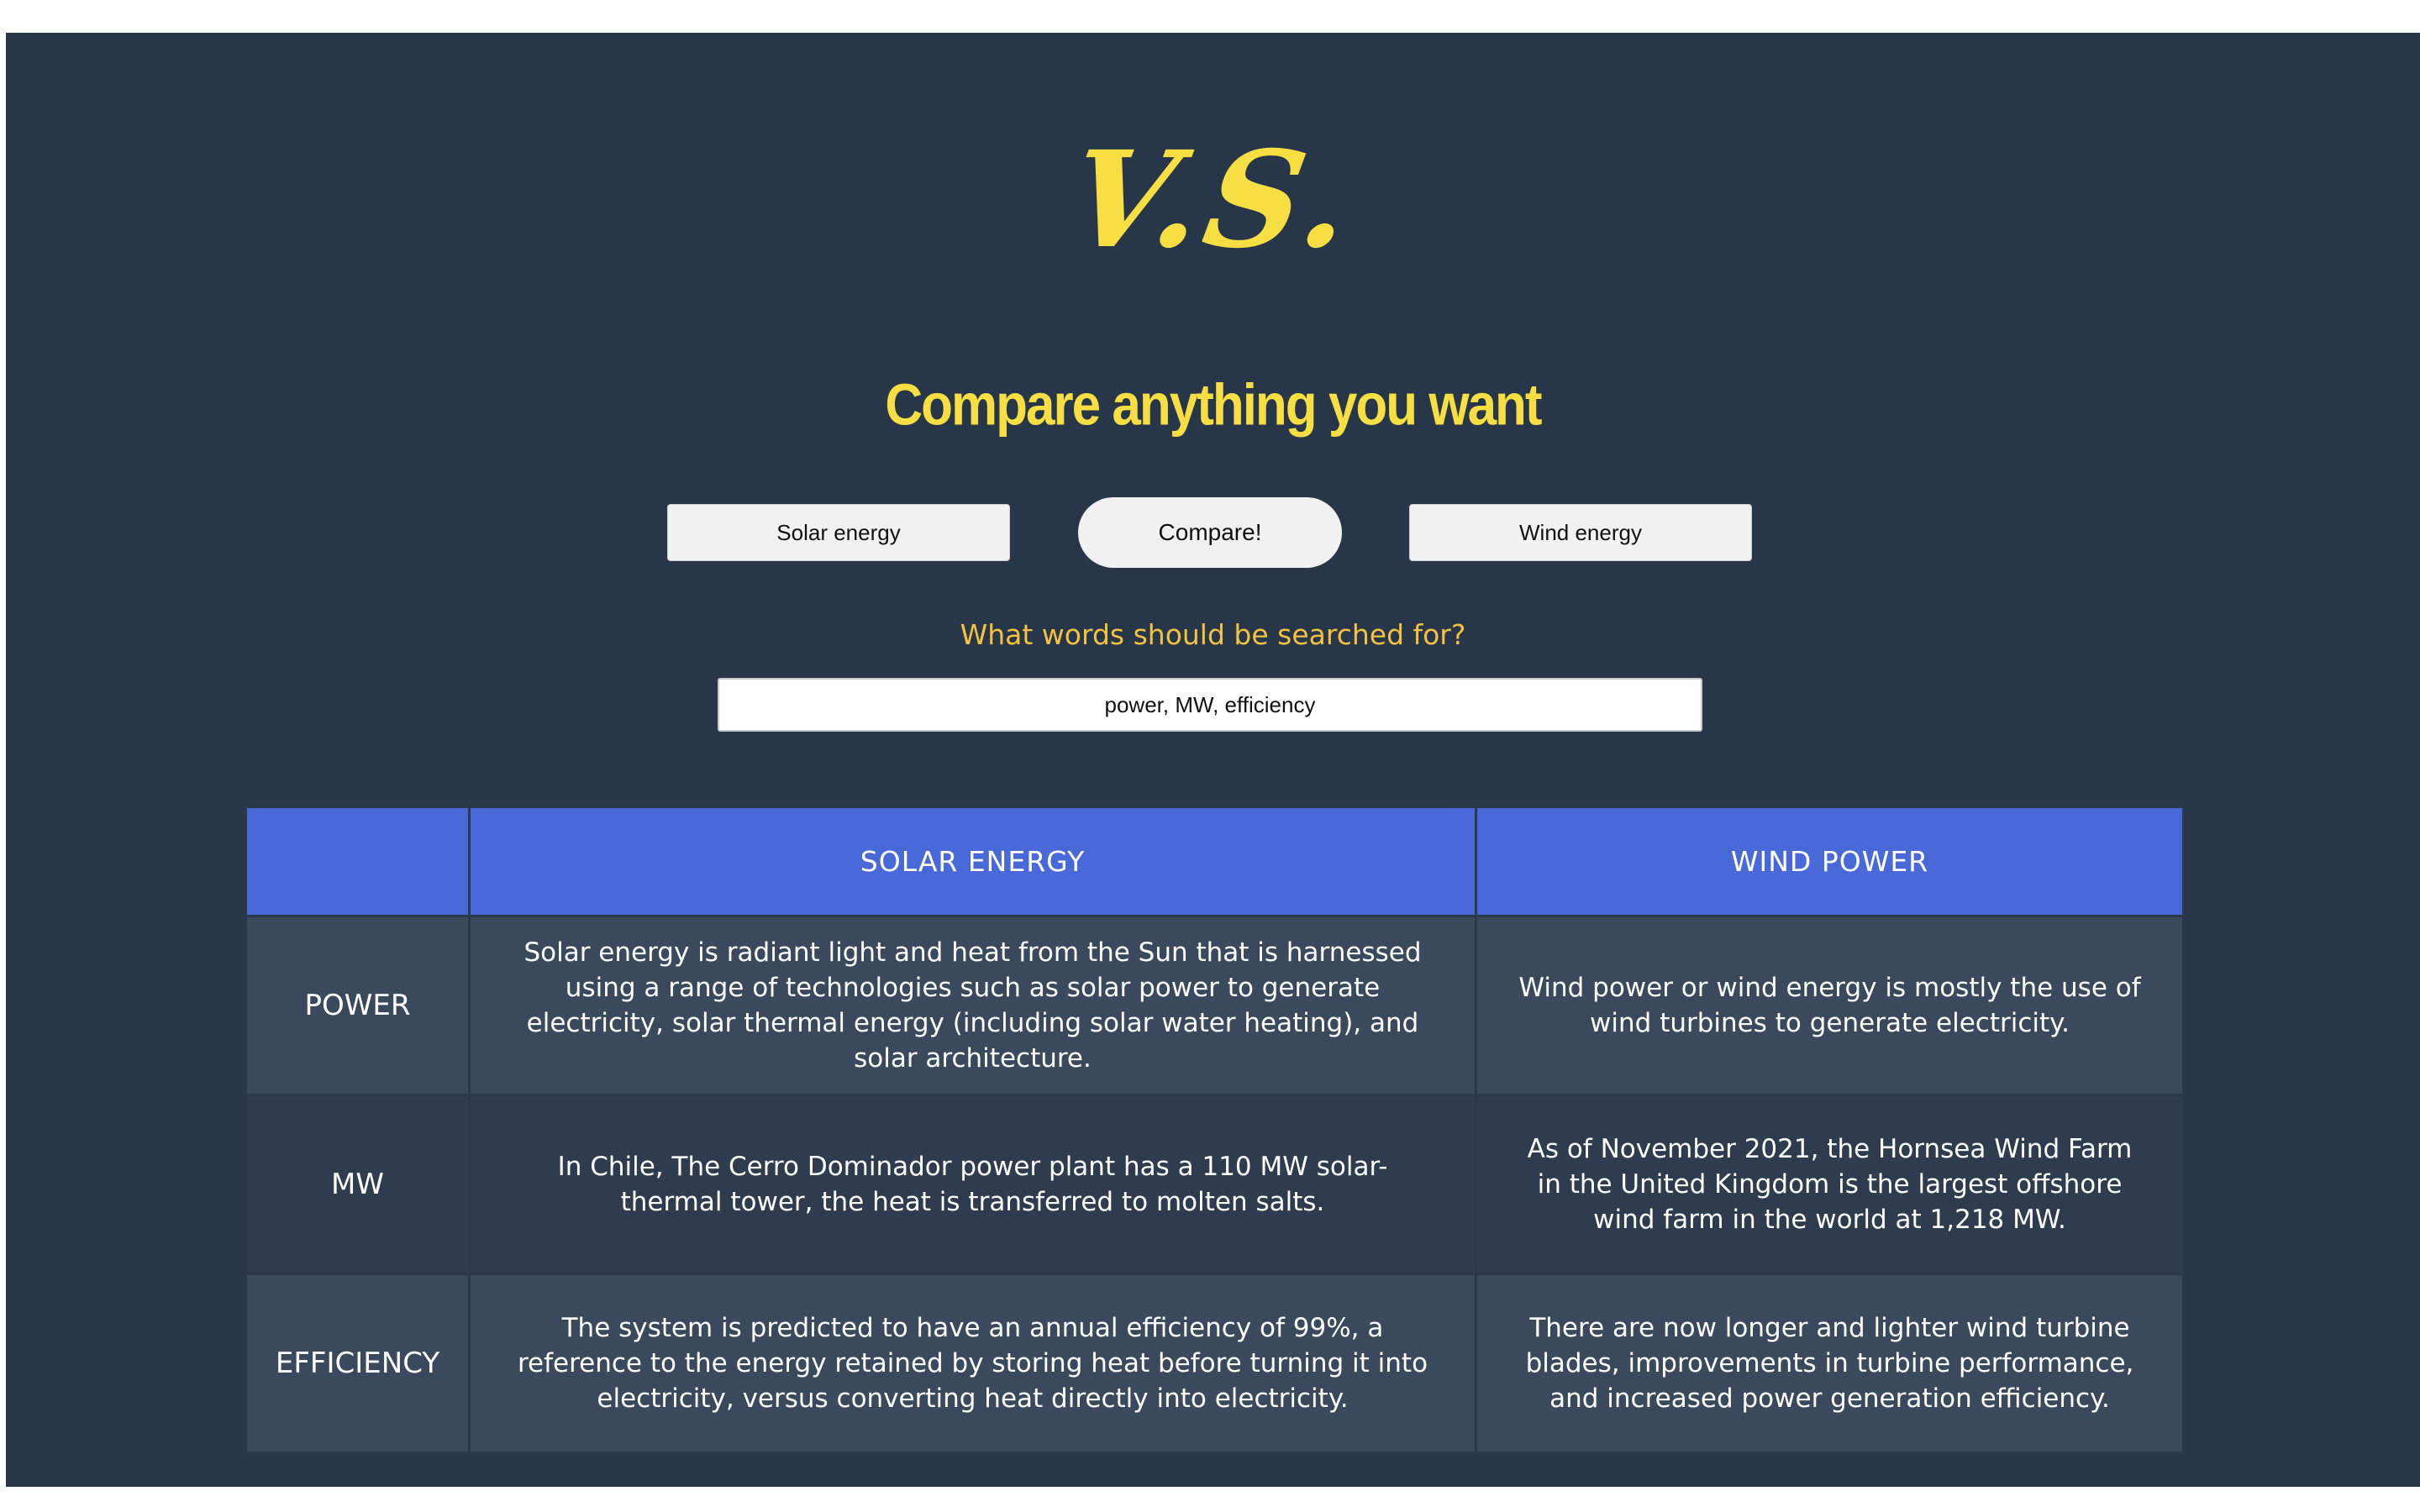 This screenshot has width=2420, height=1512. What do you see at coordinates (358, 1005) in the screenshot?
I see `row-label: POWER` at bounding box center [358, 1005].